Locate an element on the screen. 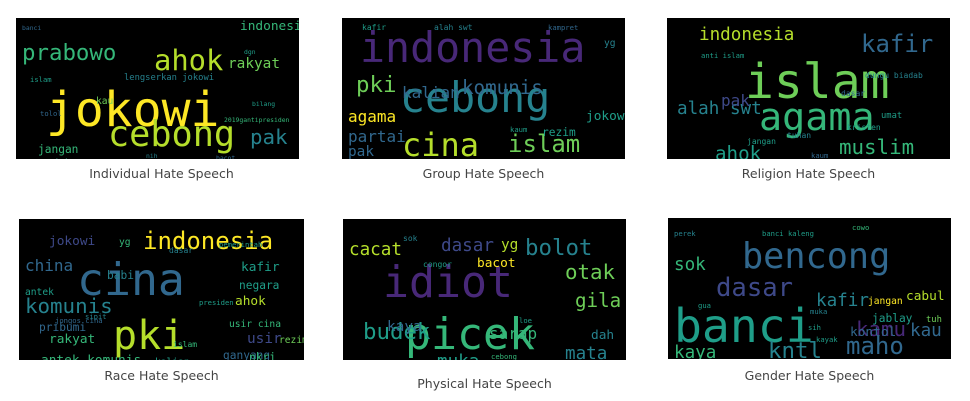 The image size is (970, 401). word-kampret: kampret is located at coordinates (563, 27).